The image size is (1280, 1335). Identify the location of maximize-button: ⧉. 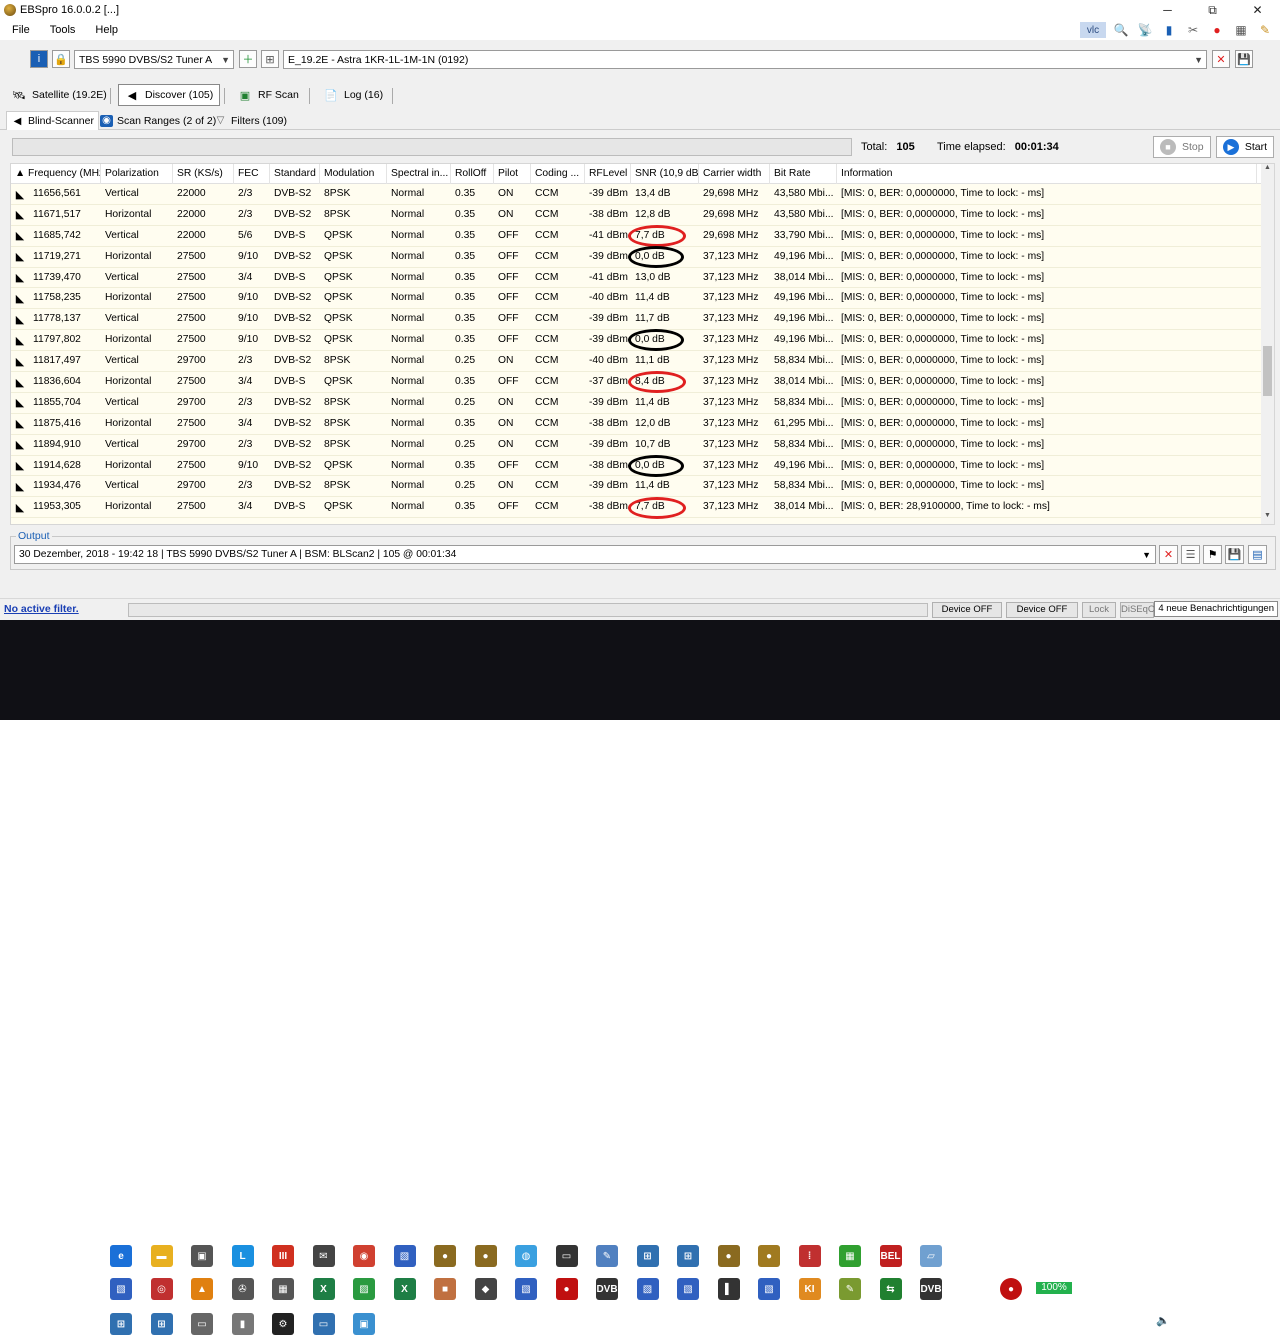
(1212, 10).